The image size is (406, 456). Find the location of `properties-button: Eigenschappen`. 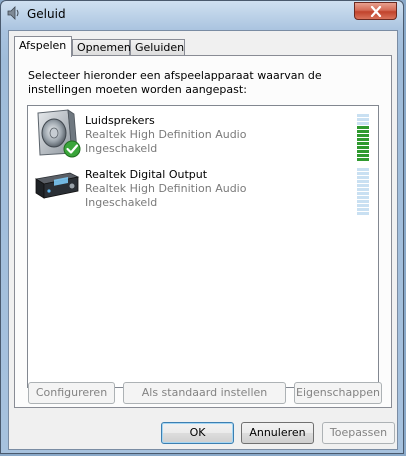

properties-button: Eigenschappen is located at coordinates (338, 393).